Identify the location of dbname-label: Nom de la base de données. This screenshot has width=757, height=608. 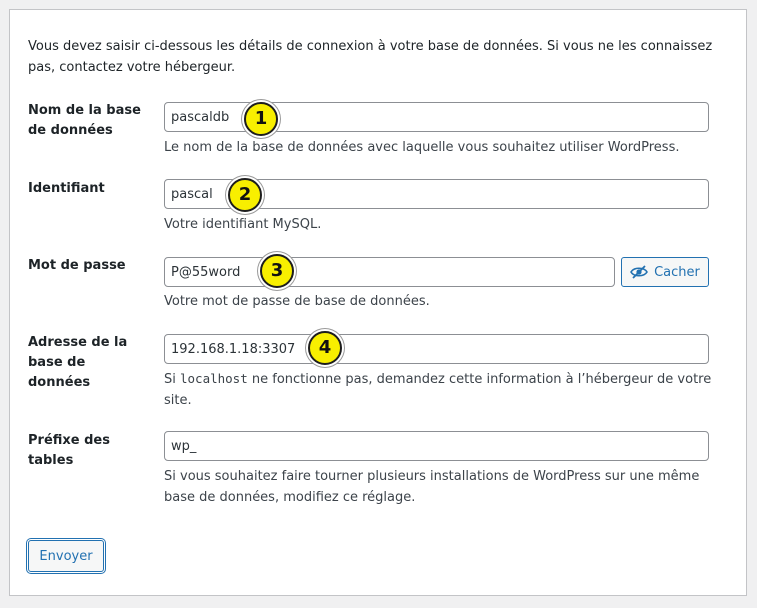
(84, 120).